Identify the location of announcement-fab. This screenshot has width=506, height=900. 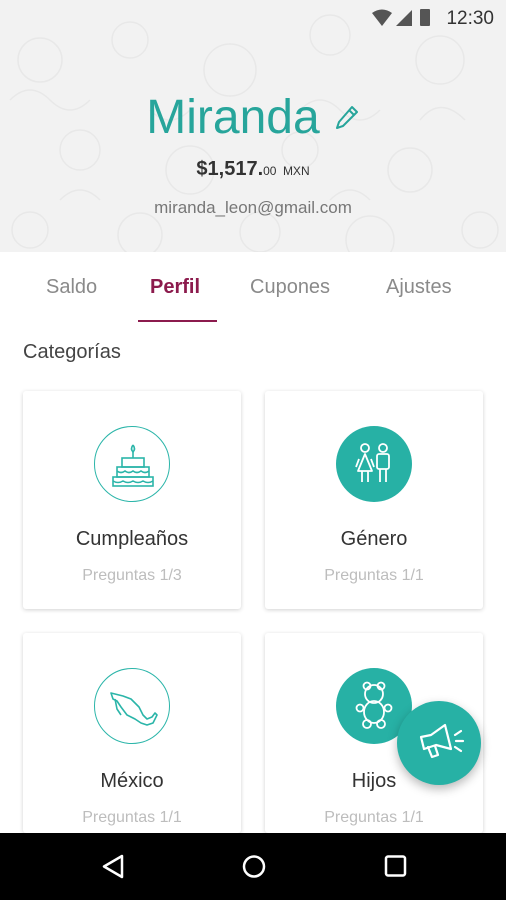
(439, 743).